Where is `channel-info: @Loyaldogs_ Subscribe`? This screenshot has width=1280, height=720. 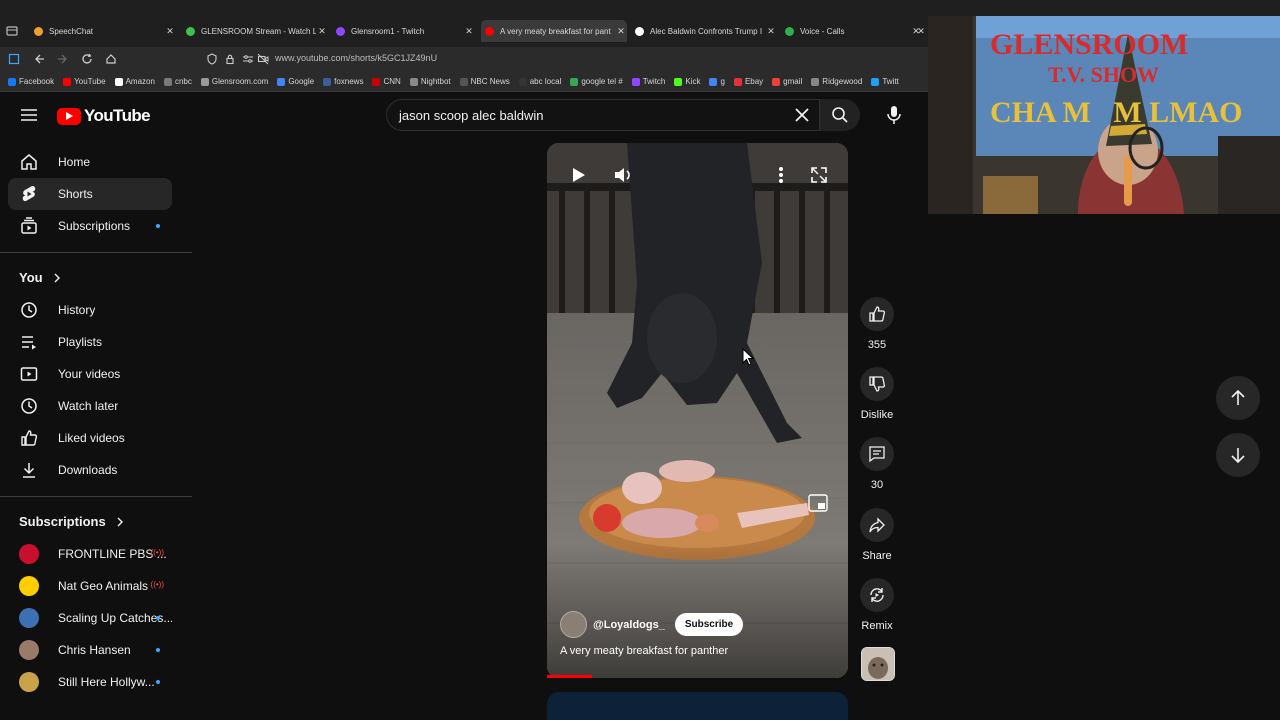
channel-info: @Loyaldogs_ Subscribe is located at coordinates (652, 624).